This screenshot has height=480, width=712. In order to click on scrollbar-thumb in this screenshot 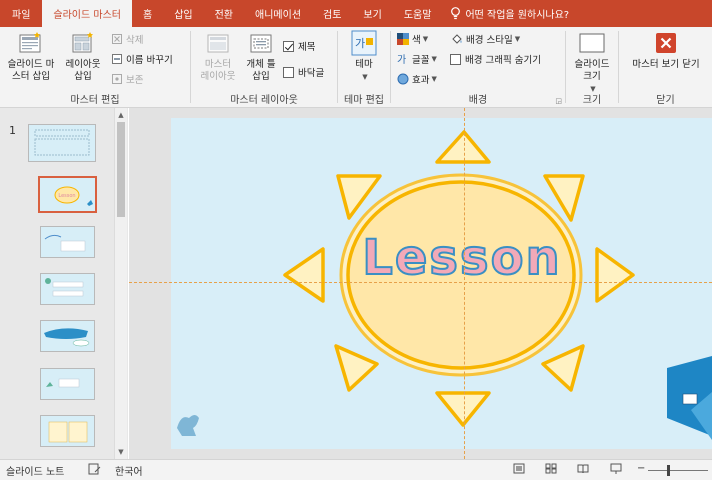, I will do `click(121, 169)`.